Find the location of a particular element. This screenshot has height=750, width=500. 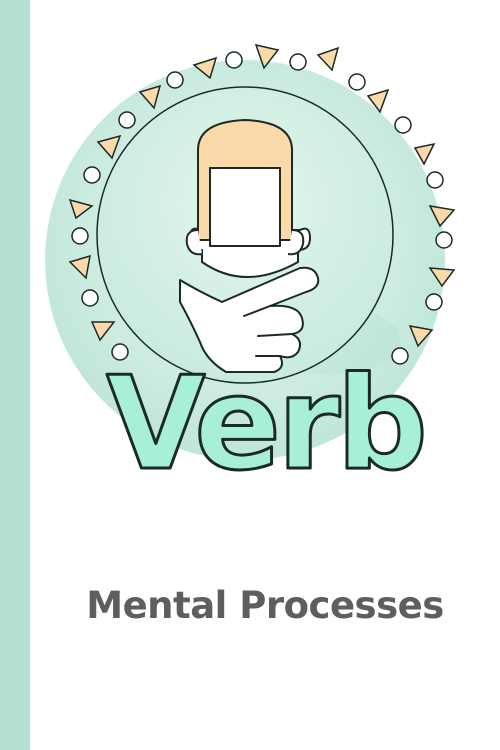

thinking-head-icon is located at coordinates (248, 198).